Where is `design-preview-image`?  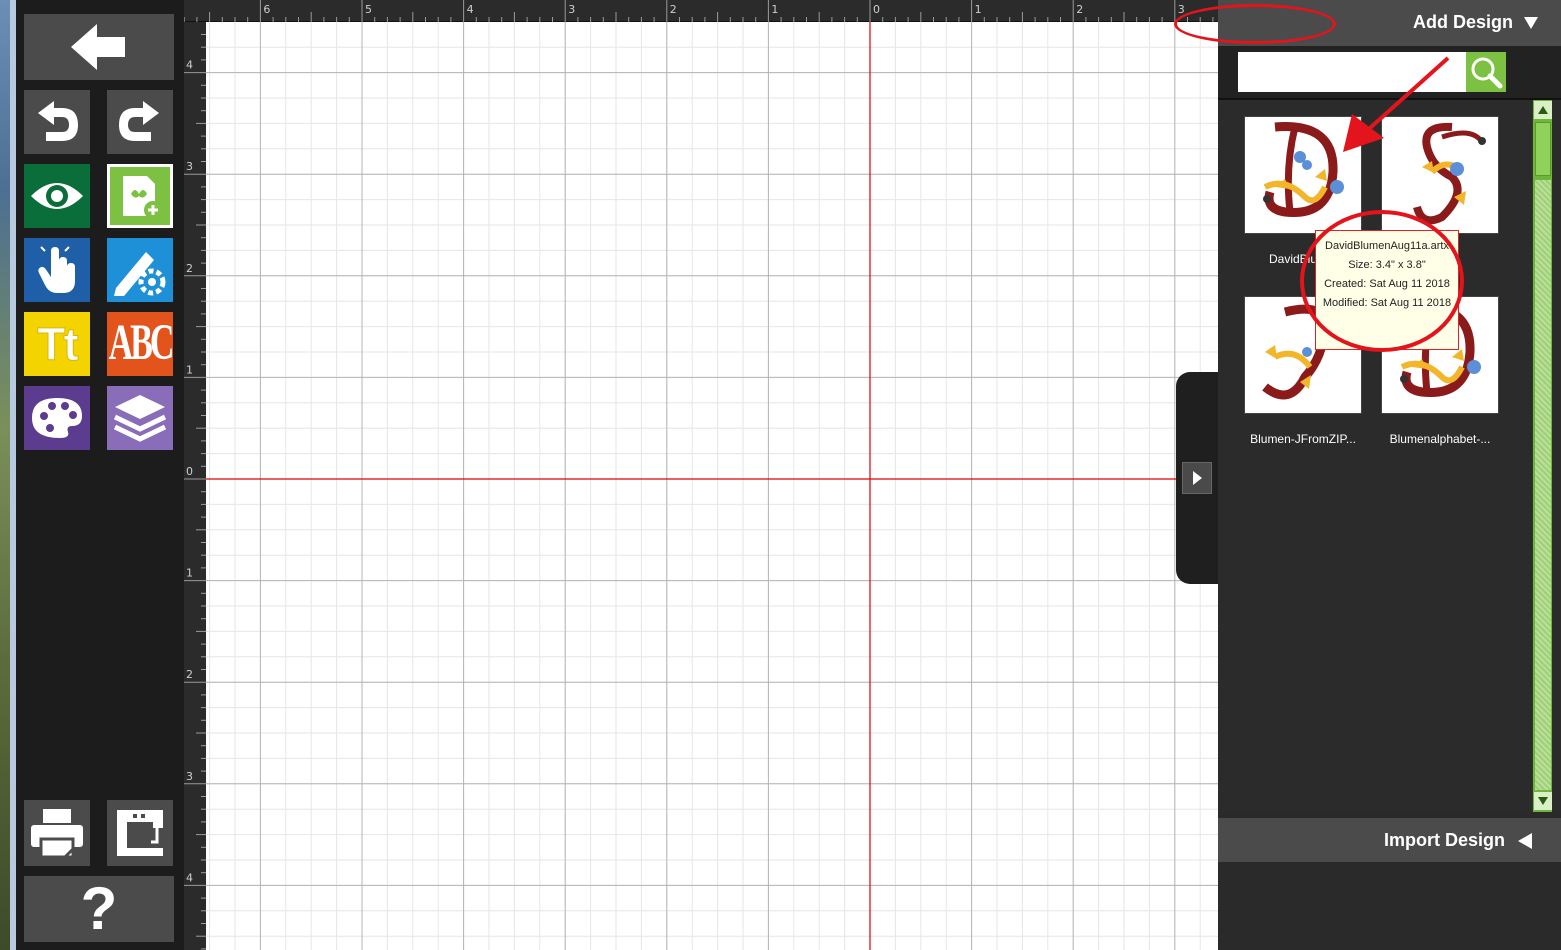 design-preview-image is located at coordinates (1303, 169).